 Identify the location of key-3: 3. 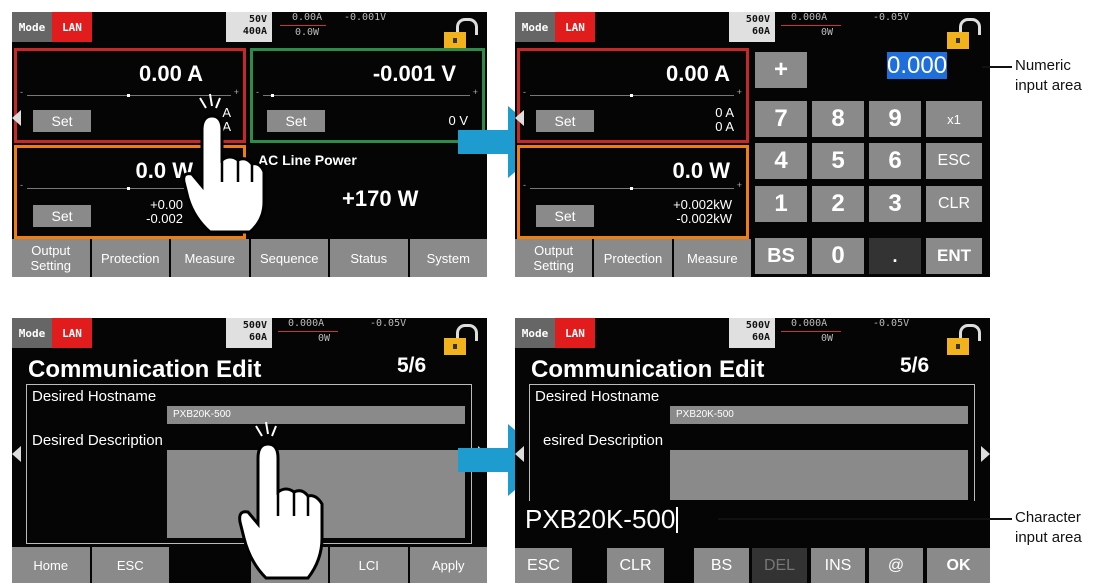
(895, 204).